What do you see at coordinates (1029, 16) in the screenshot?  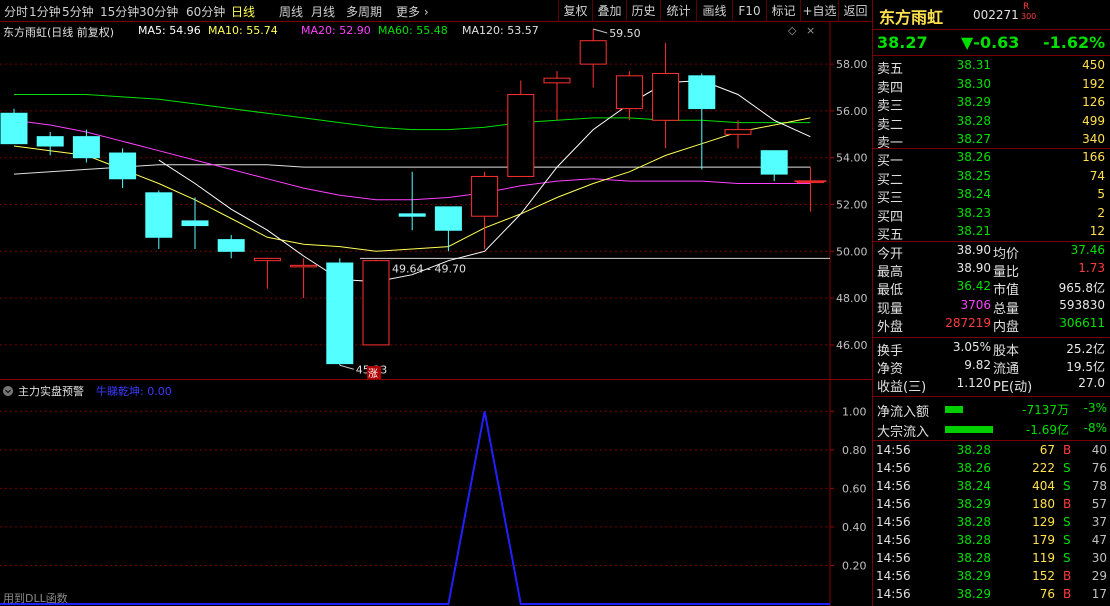 I see `stock-tag-bottom: 300` at bounding box center [1029, 16].